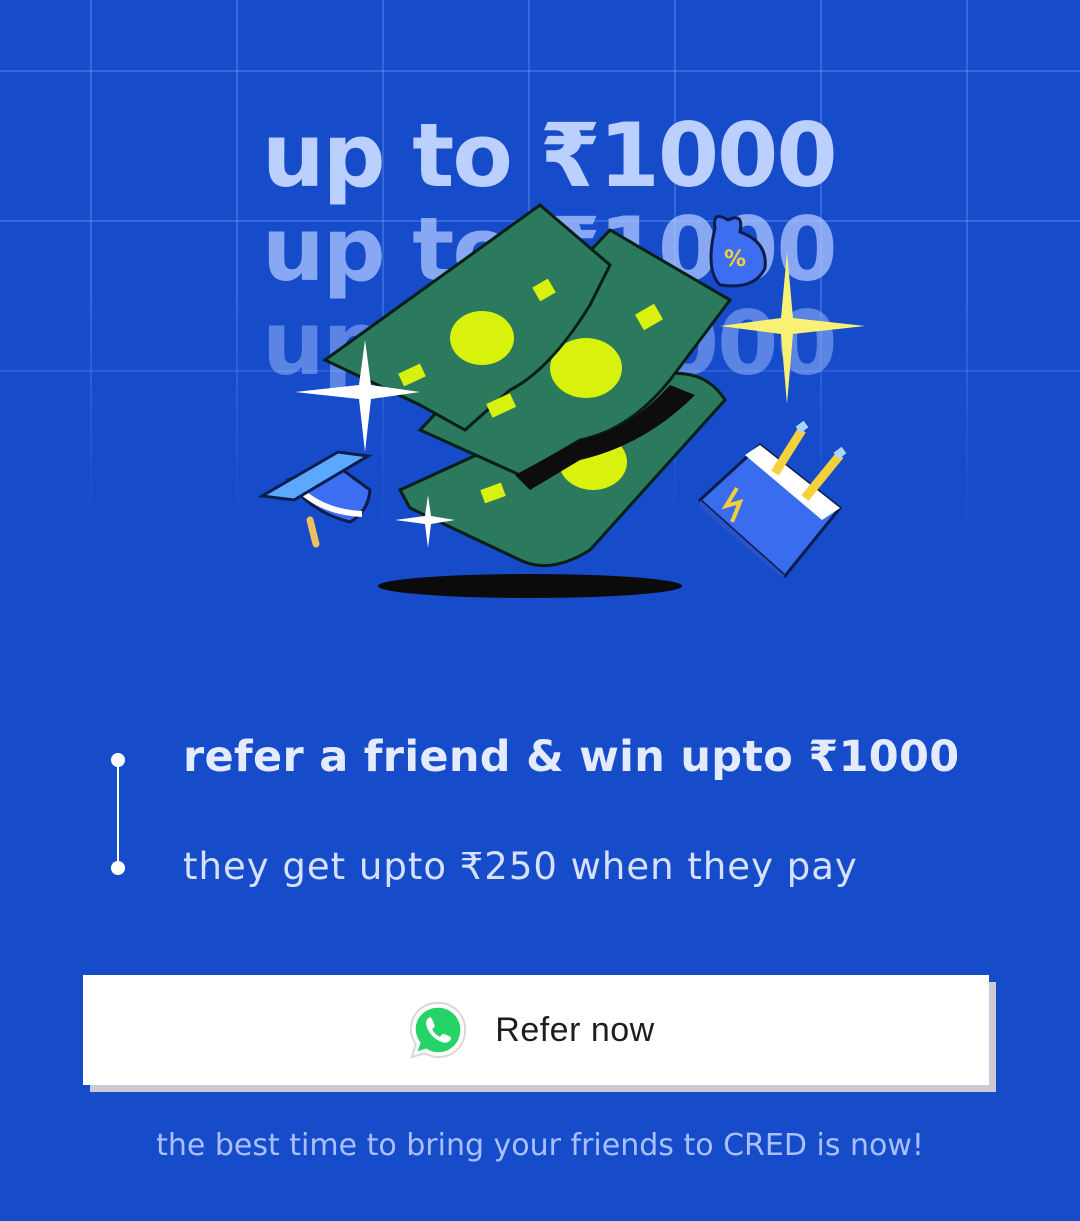 The height and width of the screenshot is (1221, 1080). I want to click on step-connector, so click(118, 814).